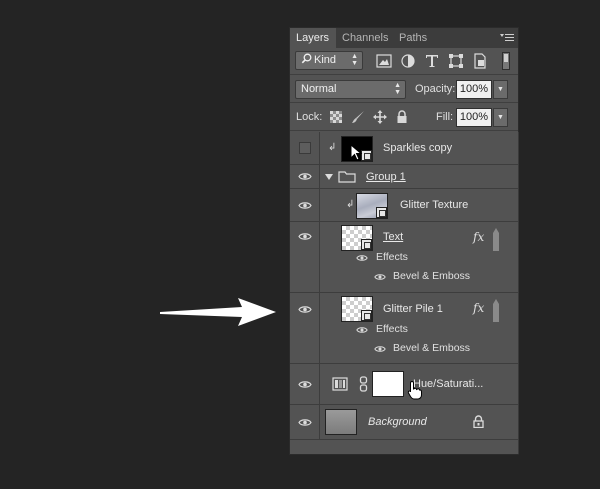  Describe the element at coordinates (434, 205) in the screenshot. I see `layer-name: Glitter Texture` at that location.